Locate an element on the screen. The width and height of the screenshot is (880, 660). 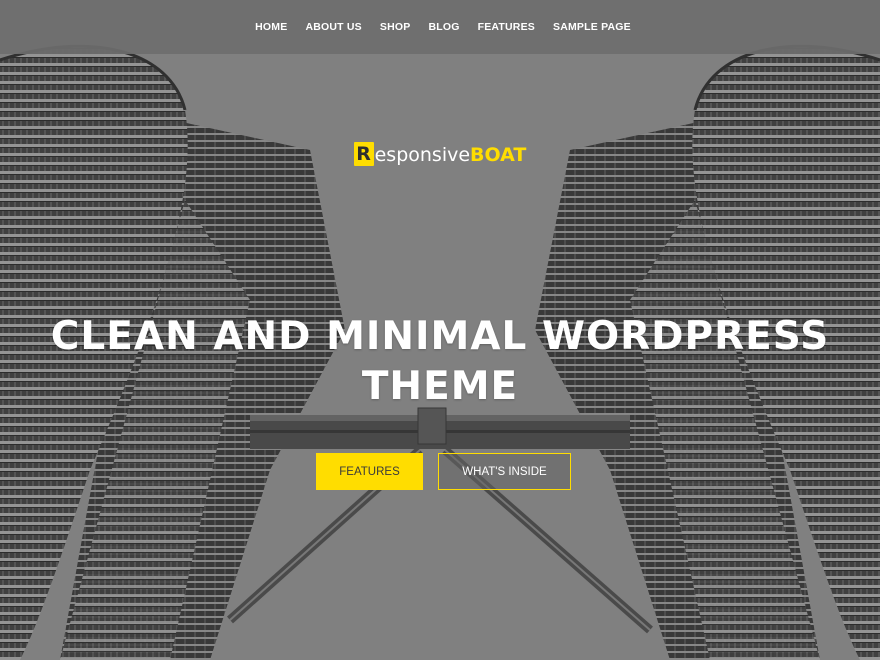
hero-headline-line-1: CLEAN AND MINIMAL WORDPRESS is located at coordinates (440, 336).